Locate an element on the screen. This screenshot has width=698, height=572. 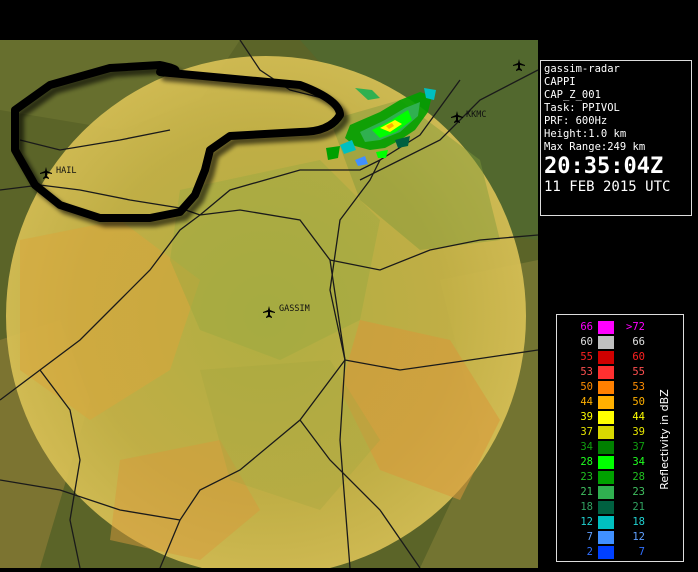
legend-row: 39 44 is located at coordinates (607, 417).